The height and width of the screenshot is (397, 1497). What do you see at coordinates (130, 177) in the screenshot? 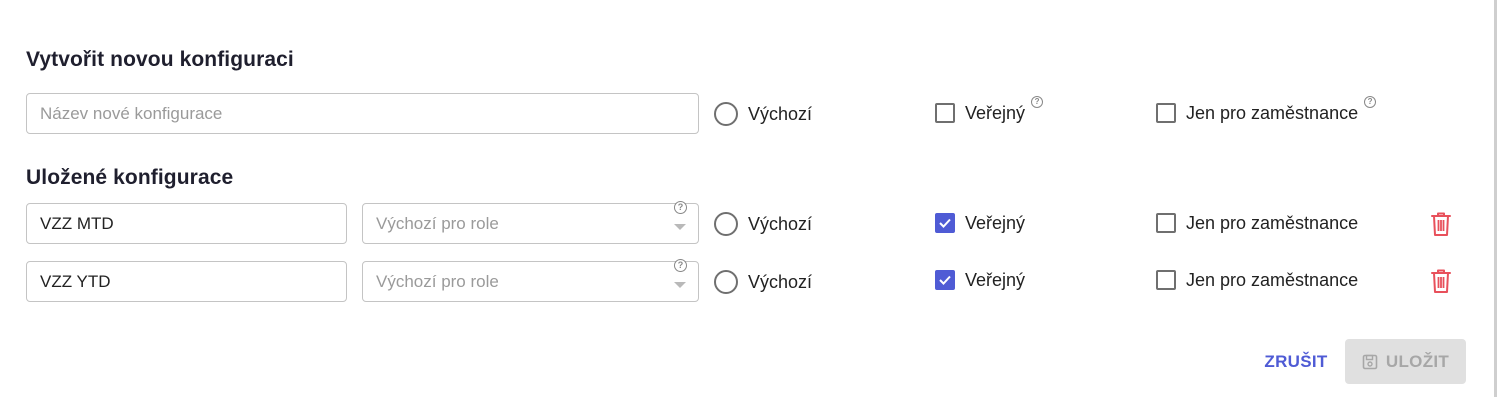
I see `saved-configs-title: Uložené konfigurace` at bounding box center [130, 177].